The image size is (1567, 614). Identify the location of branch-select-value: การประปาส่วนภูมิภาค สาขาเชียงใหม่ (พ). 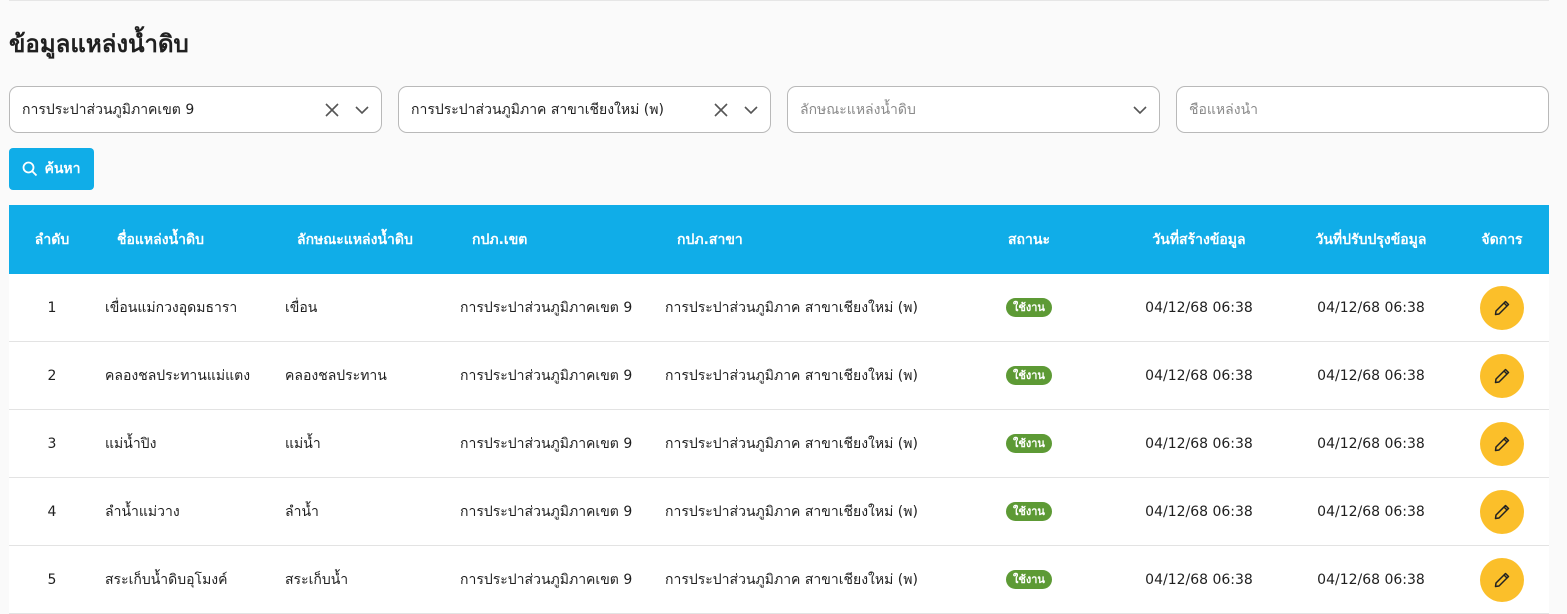
(537, 109).